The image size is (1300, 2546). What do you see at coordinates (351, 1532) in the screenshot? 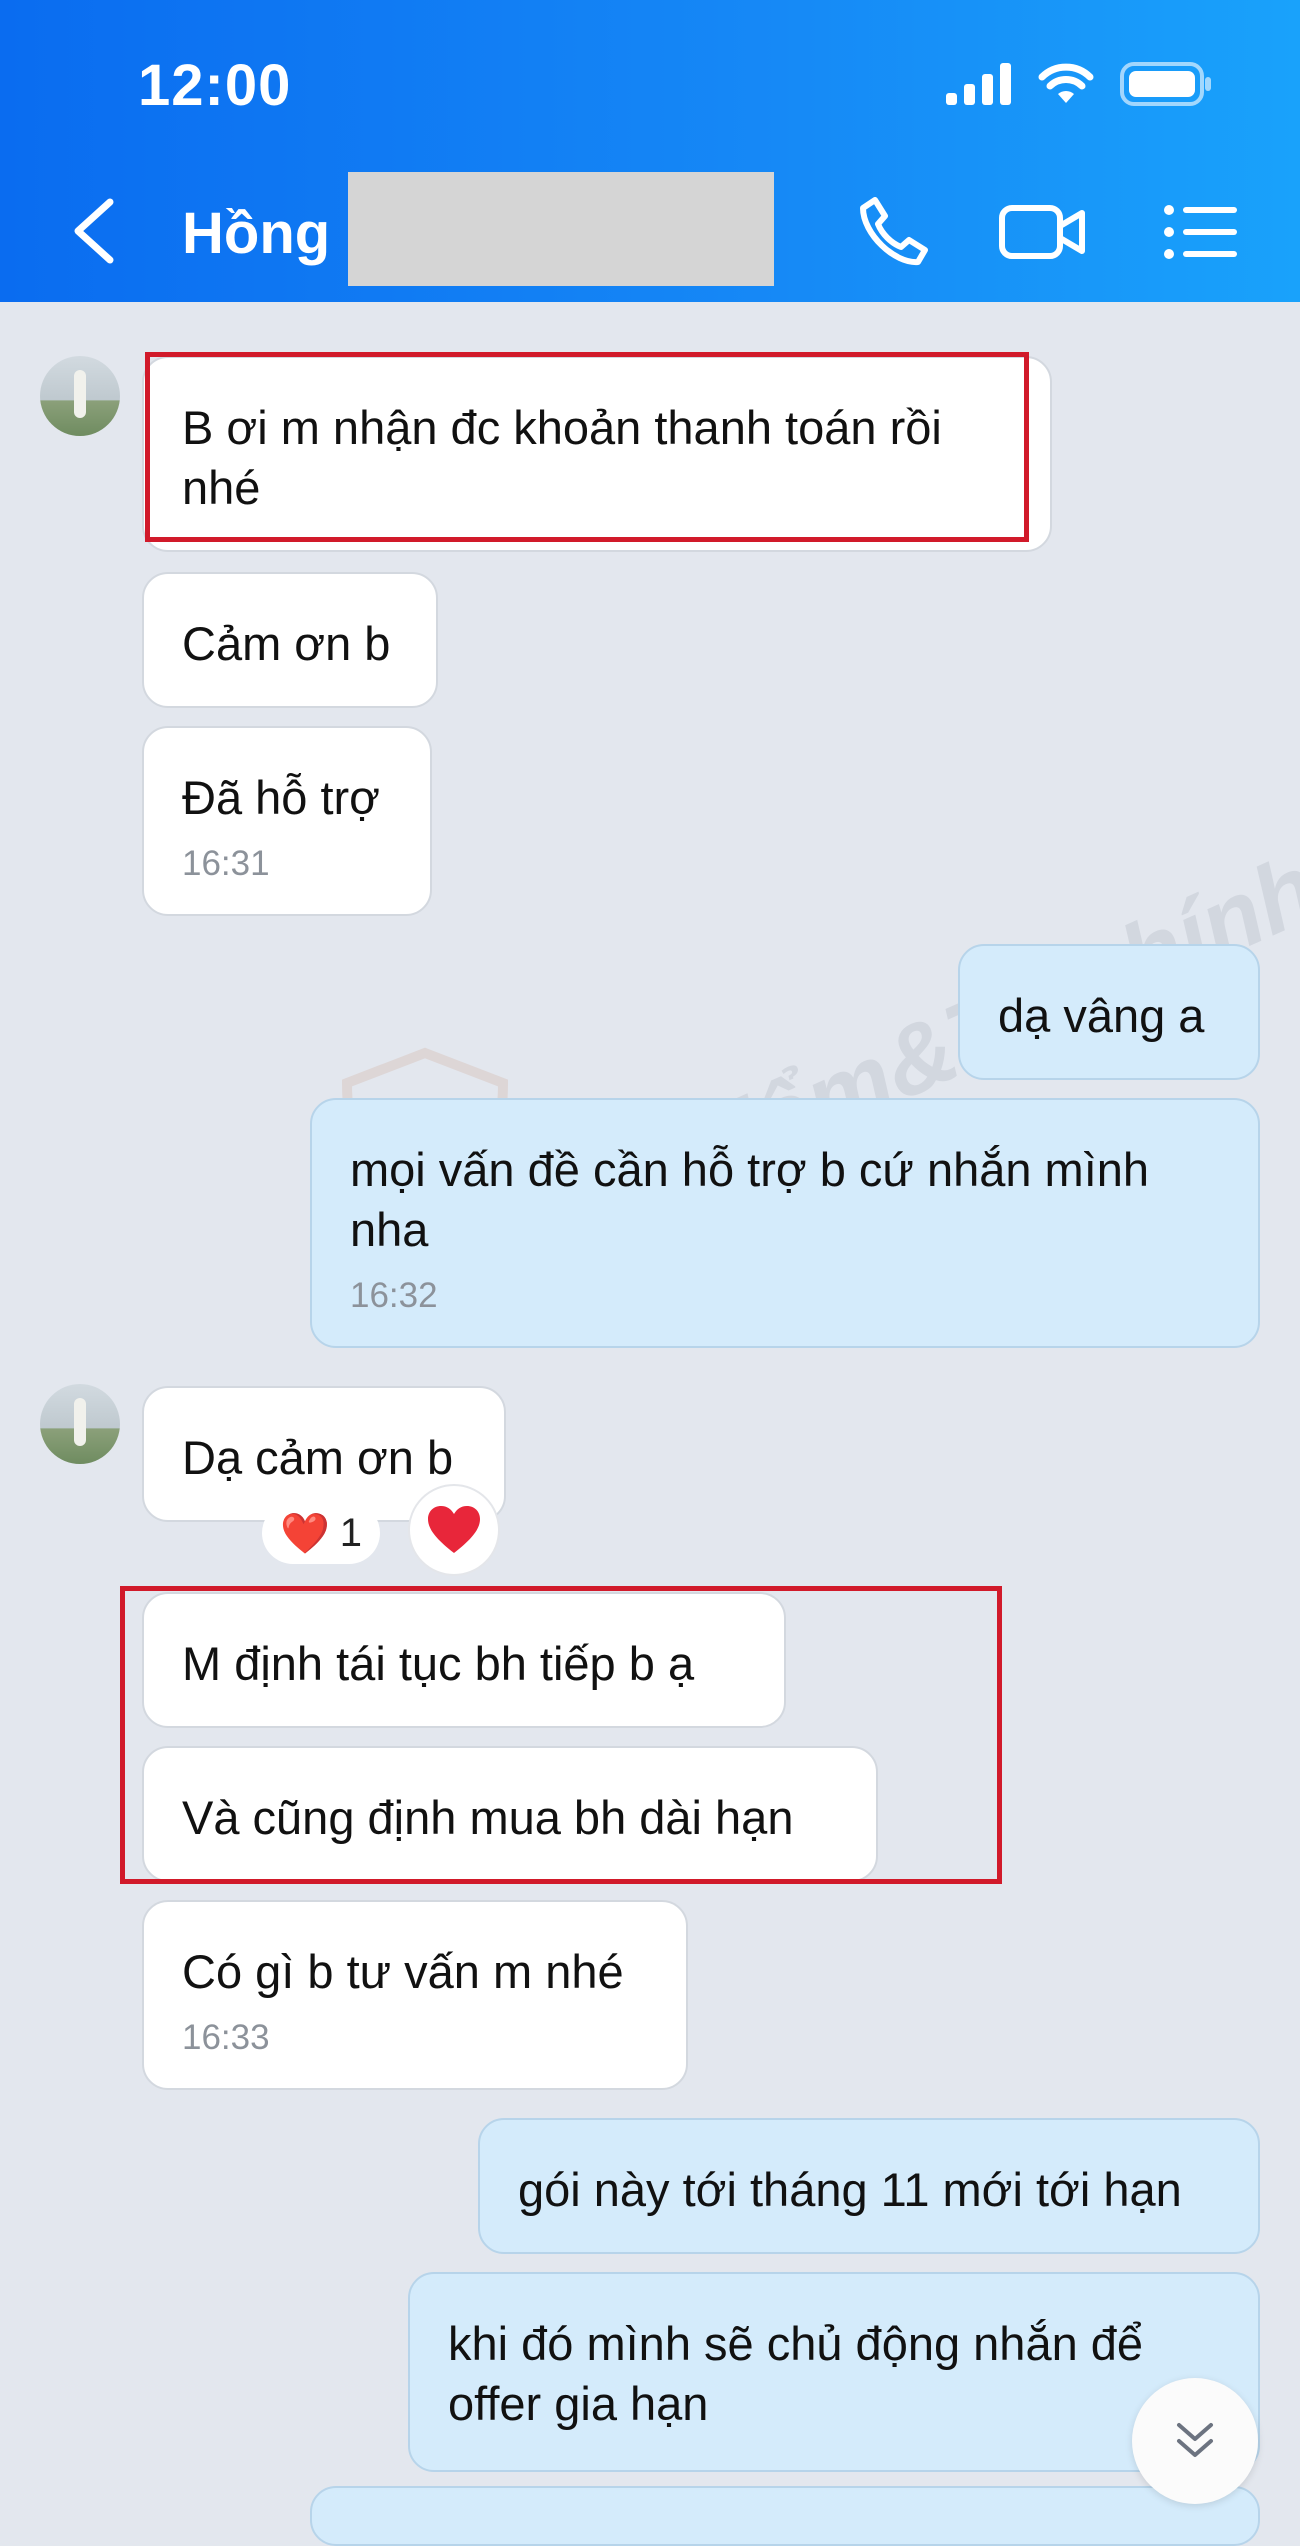
I see `reaction-count: 1` at bounding box center [351, 1532].